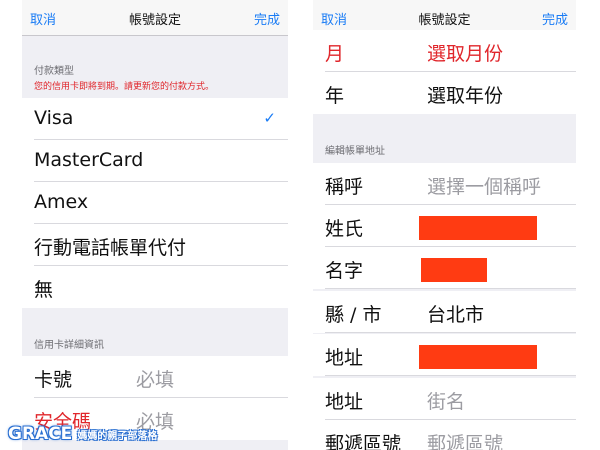  I want to click on postal-code-field: 郵遞區號 郵遞區號, so click(444, 435).